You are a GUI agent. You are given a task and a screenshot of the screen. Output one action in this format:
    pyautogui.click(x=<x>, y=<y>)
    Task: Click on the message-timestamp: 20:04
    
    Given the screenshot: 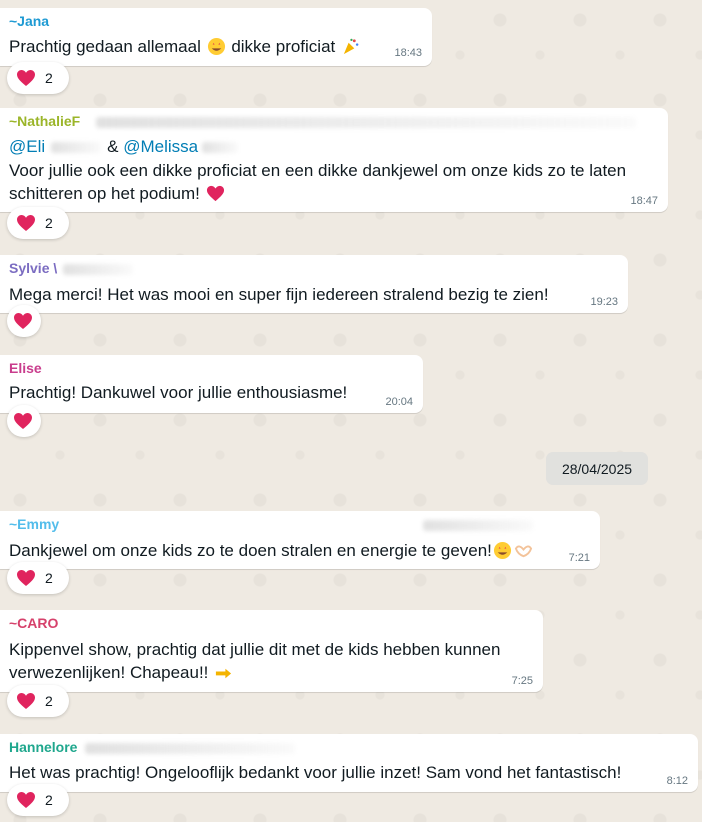 What is the action you would take?
    pyautogui.click(x=399, y=402)
    